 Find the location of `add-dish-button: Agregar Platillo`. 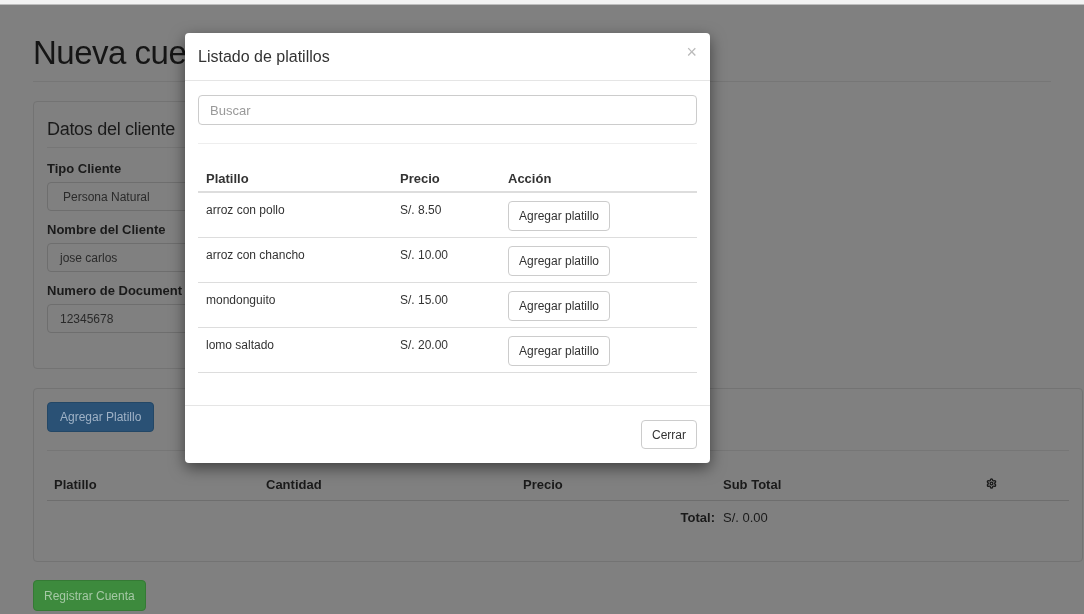

add-dish-button: Agregar Platillo is located at coordinates (101, 417).